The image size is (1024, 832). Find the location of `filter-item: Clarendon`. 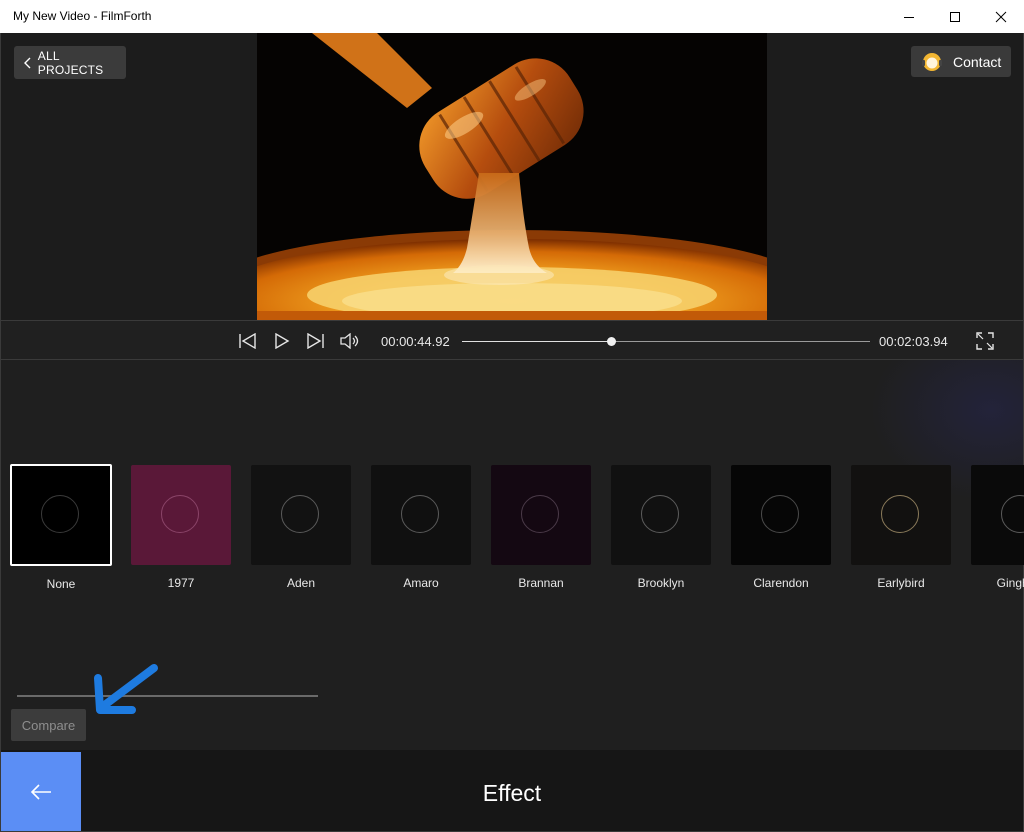

filter-item: Clarendon is located at coordinates (781, 527).